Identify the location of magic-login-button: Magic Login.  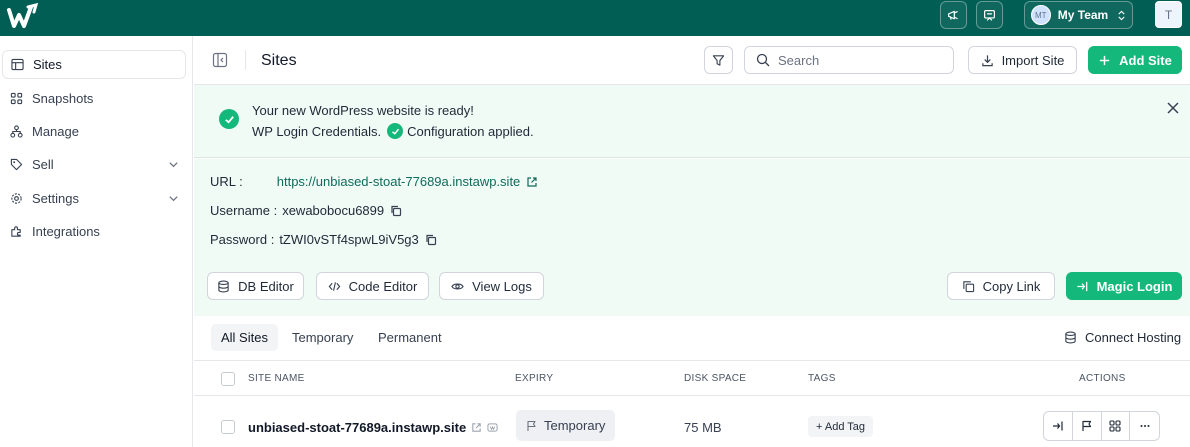
(1124, 286).